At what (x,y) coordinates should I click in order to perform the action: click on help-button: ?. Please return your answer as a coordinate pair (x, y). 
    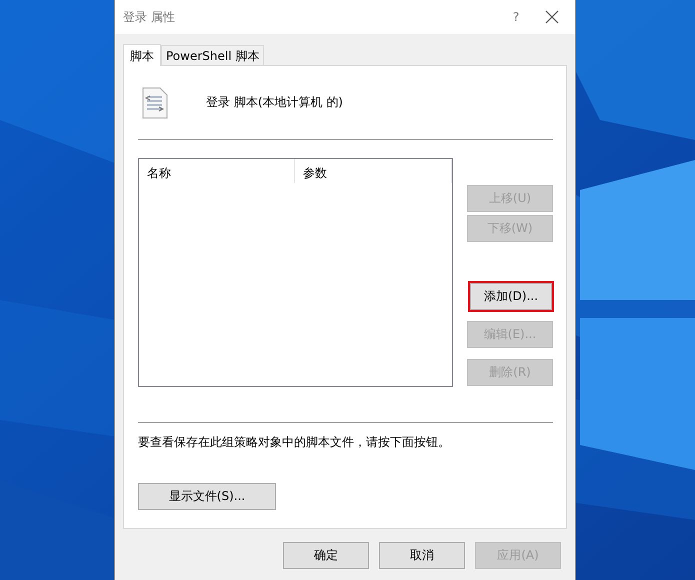
    Looking at the image, I should click on (516, 17).